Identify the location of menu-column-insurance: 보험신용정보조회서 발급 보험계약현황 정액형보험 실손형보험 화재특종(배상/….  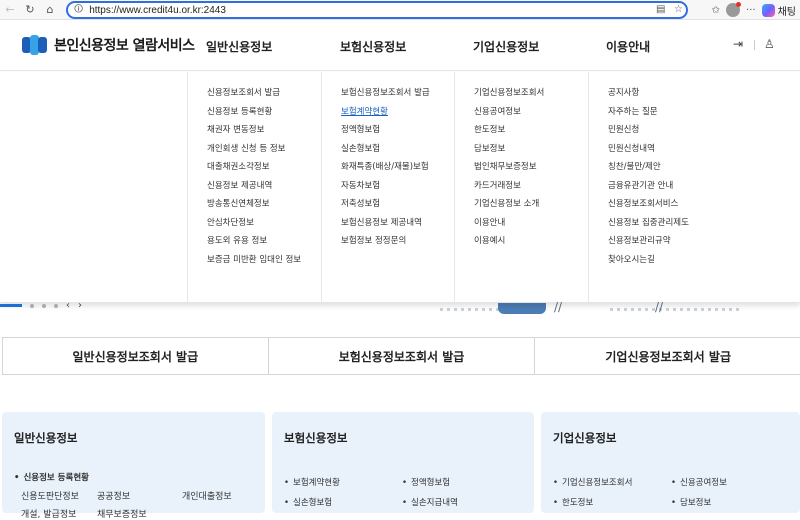
(387, 187).